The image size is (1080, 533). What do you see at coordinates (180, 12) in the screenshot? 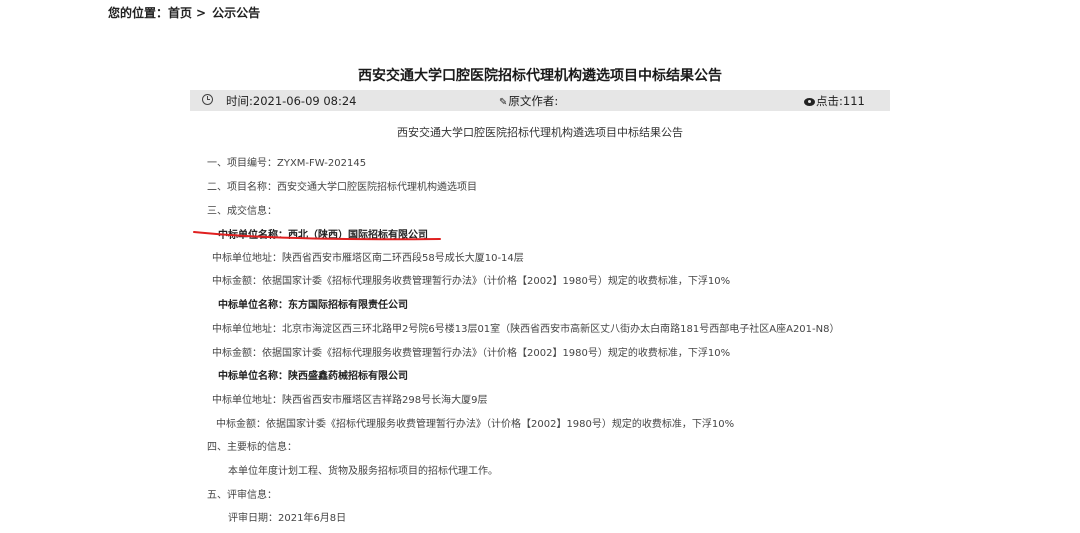
I see `breadcrumb-home-link: 首页` at bounding box center [180, 12].